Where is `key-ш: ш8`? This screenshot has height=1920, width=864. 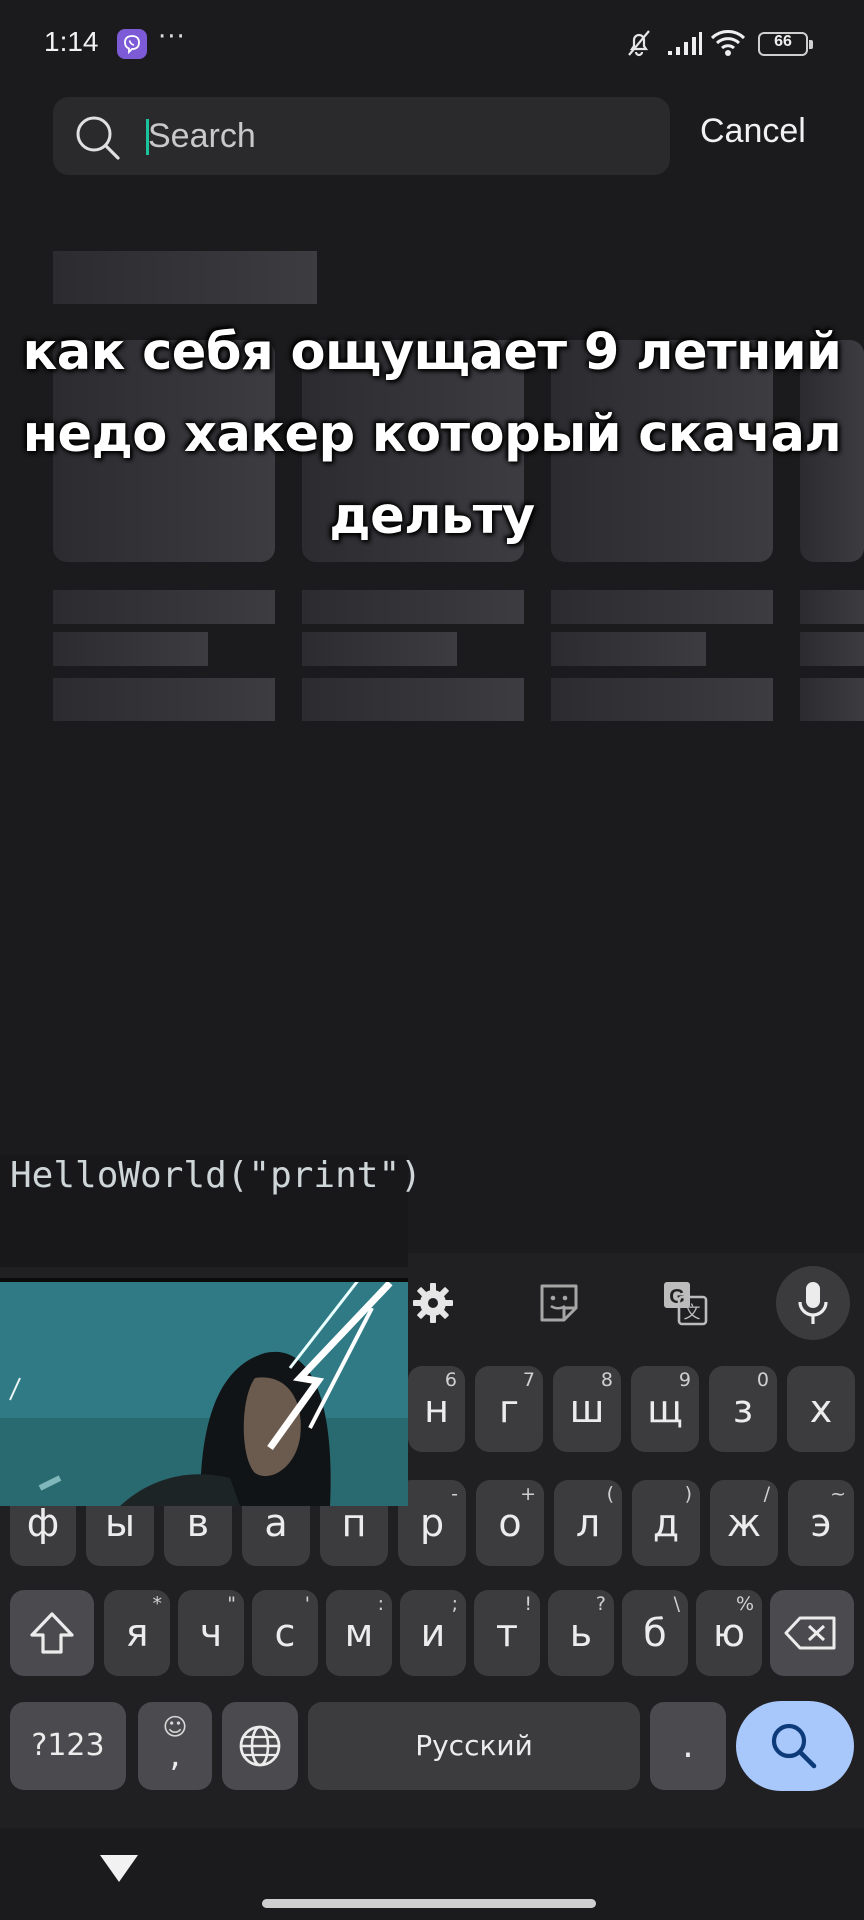
key-ш: ш8 is located at coordinates (587, 1409).